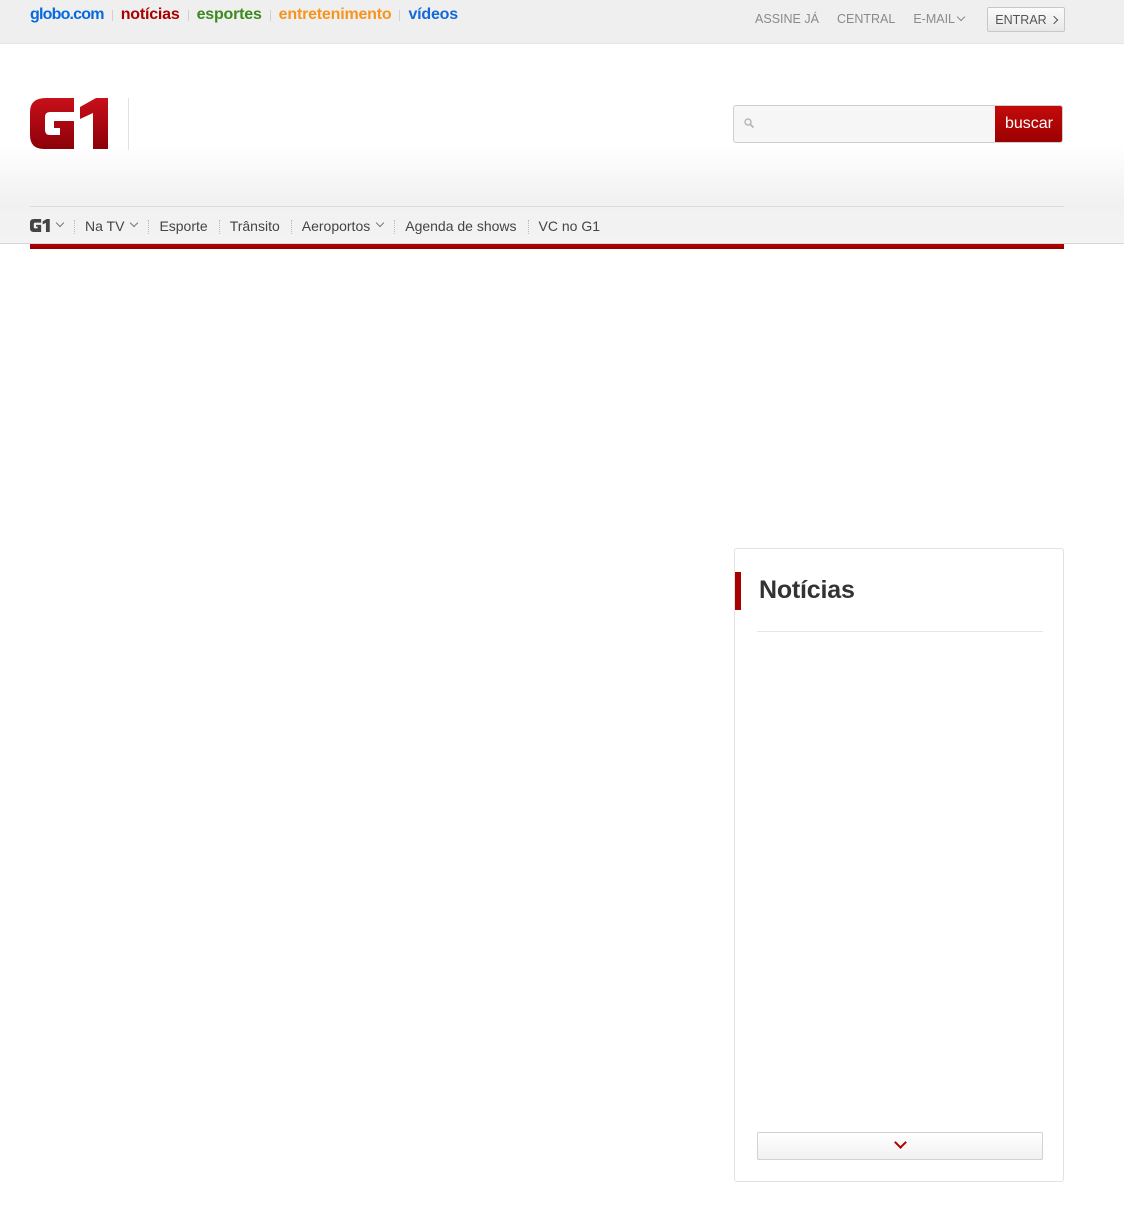 This screenshot has height=1227, width=1124. I want to click on search-button: buscar, so click(1028, 124).